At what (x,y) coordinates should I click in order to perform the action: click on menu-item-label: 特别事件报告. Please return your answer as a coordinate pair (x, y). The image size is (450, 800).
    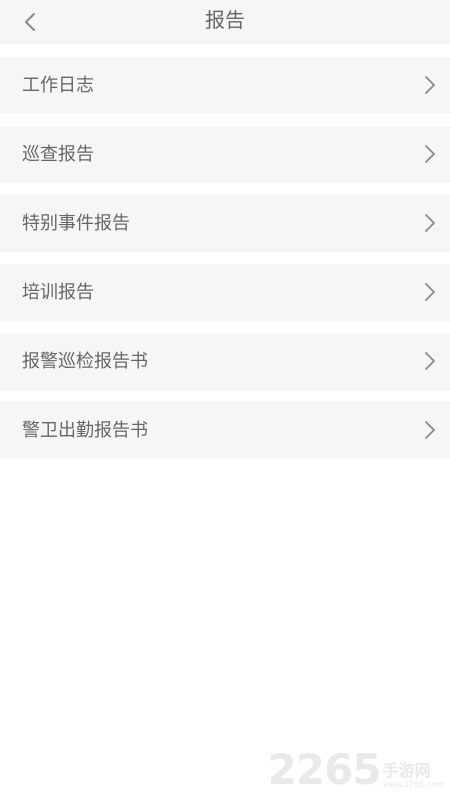
    Looking at the image, I should click on (76, 223).